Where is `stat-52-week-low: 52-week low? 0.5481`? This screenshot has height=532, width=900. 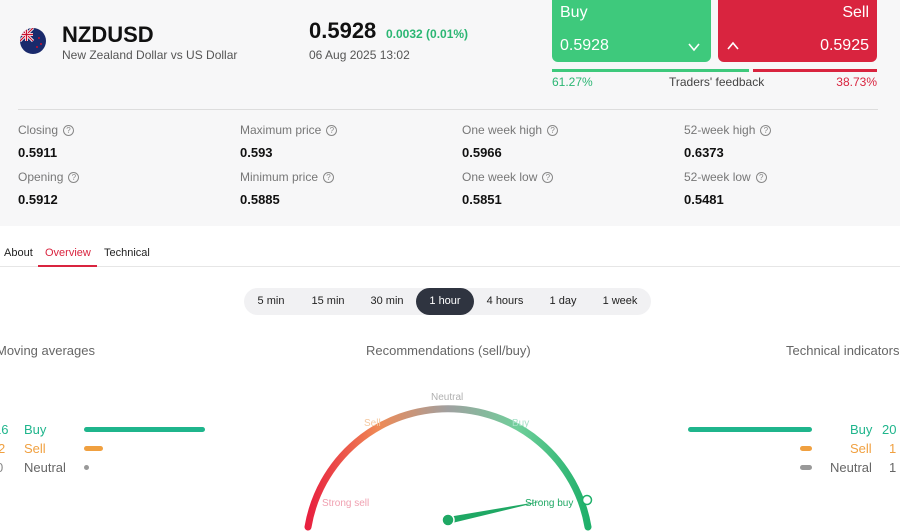
stat-52-week-low: 52-week low? 0.5481 is located at coordinates (784, 188).